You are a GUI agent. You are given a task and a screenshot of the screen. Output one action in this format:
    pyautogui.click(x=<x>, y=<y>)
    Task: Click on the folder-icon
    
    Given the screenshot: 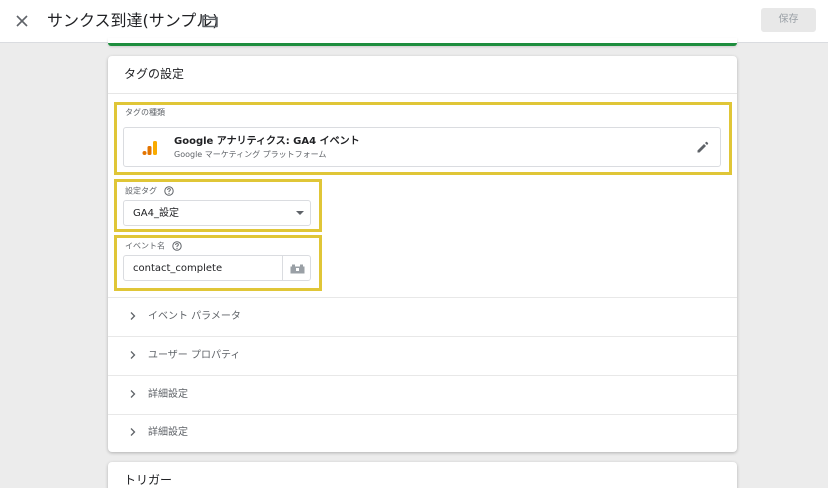 What is the action you would take?
    pyautogui.click(x=210, y=21)
    